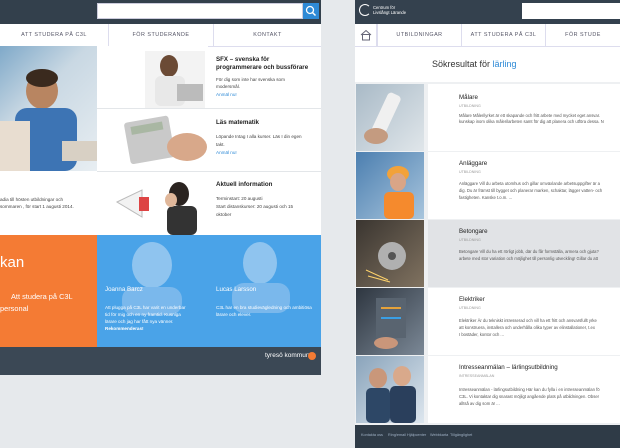 This screenshot has height=448, width=620. Describe the element at coordinates (160, 35) in the screenshot. I see `nav-item-studerande: FÖR STUDERANDE` at that location.